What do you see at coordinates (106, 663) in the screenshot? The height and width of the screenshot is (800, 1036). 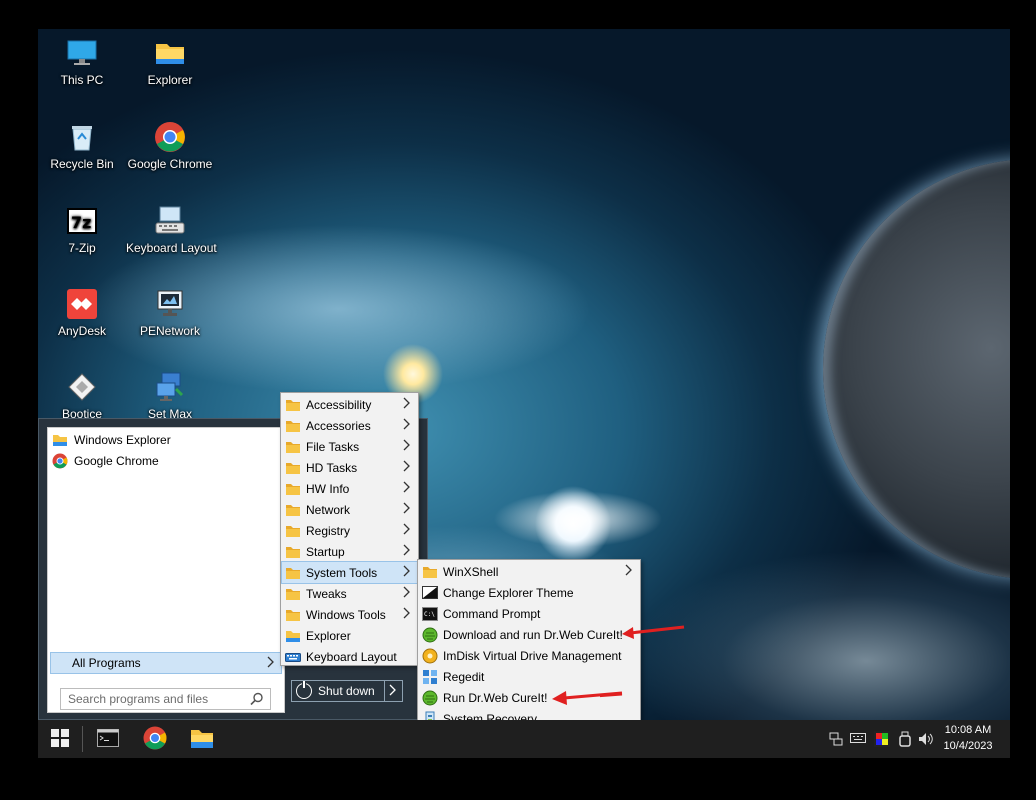 I see `all-programs-label: All Programs` at bounding box center [106, 663].